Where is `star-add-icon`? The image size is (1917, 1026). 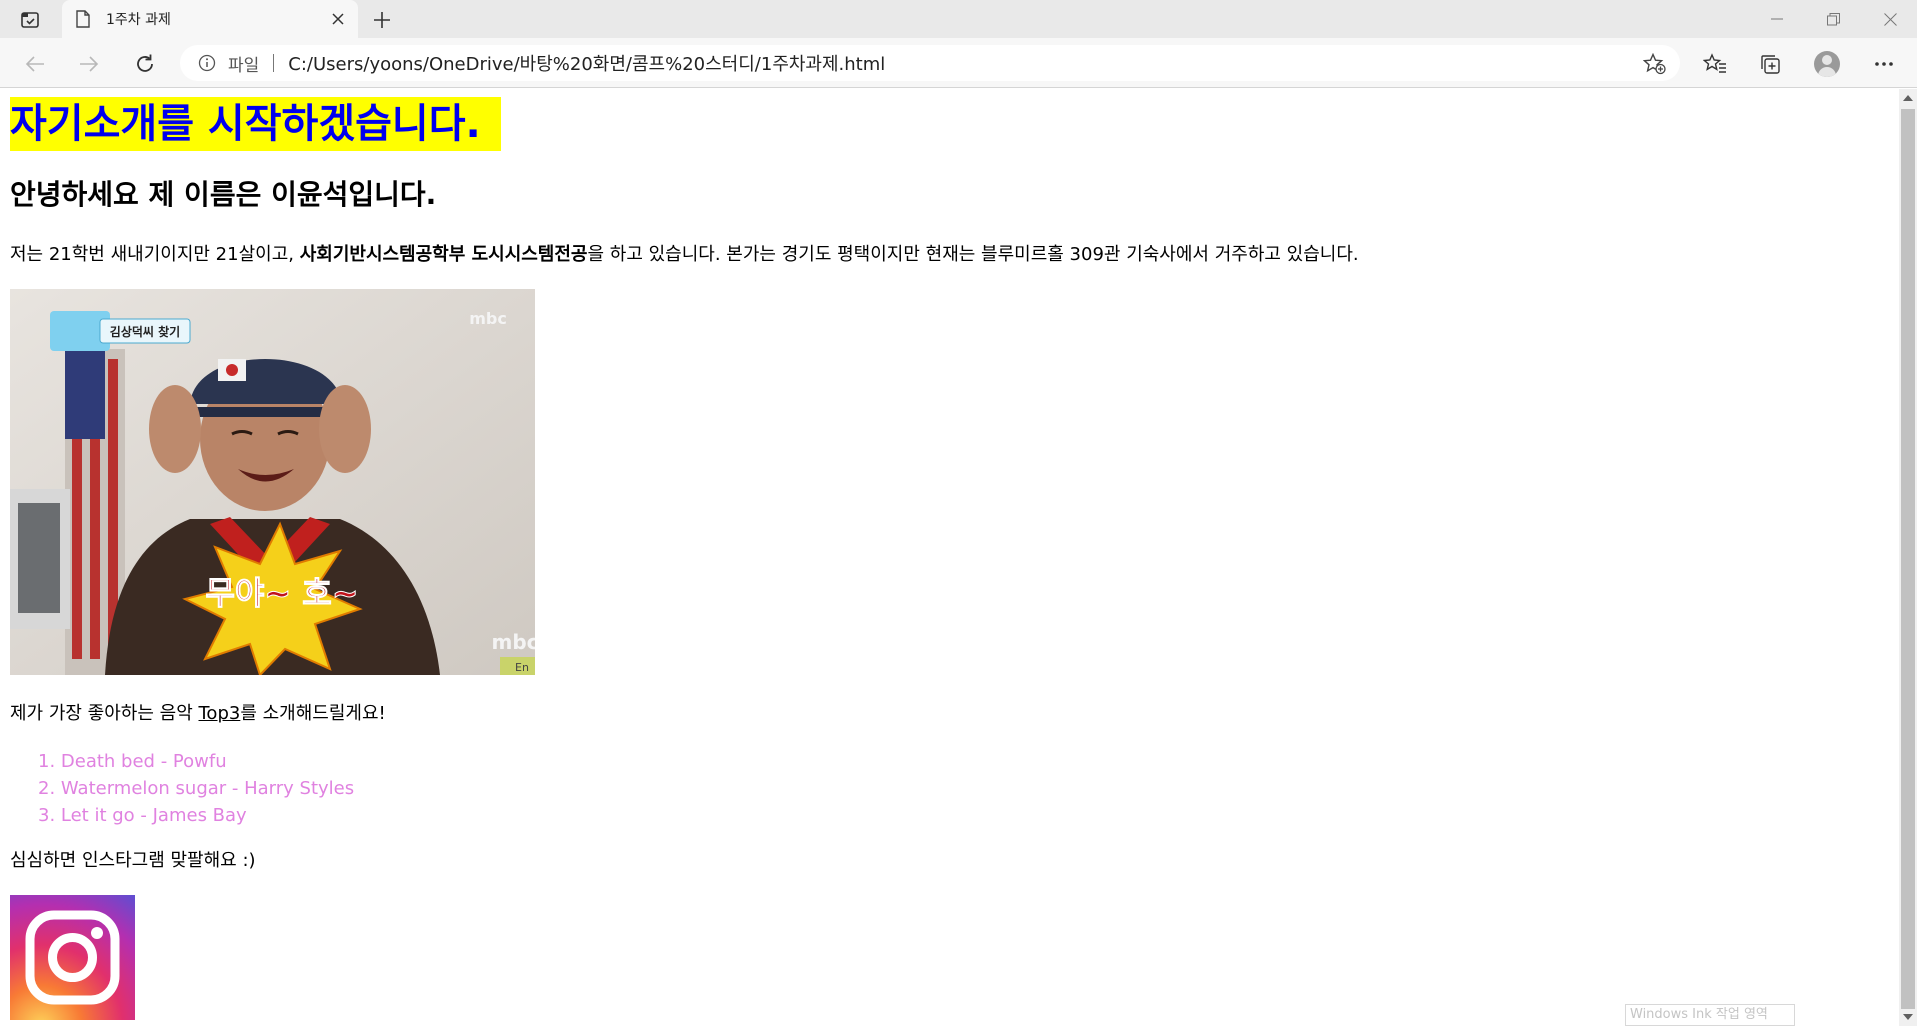 star-add-icon is located at coordinates (1654, 64).